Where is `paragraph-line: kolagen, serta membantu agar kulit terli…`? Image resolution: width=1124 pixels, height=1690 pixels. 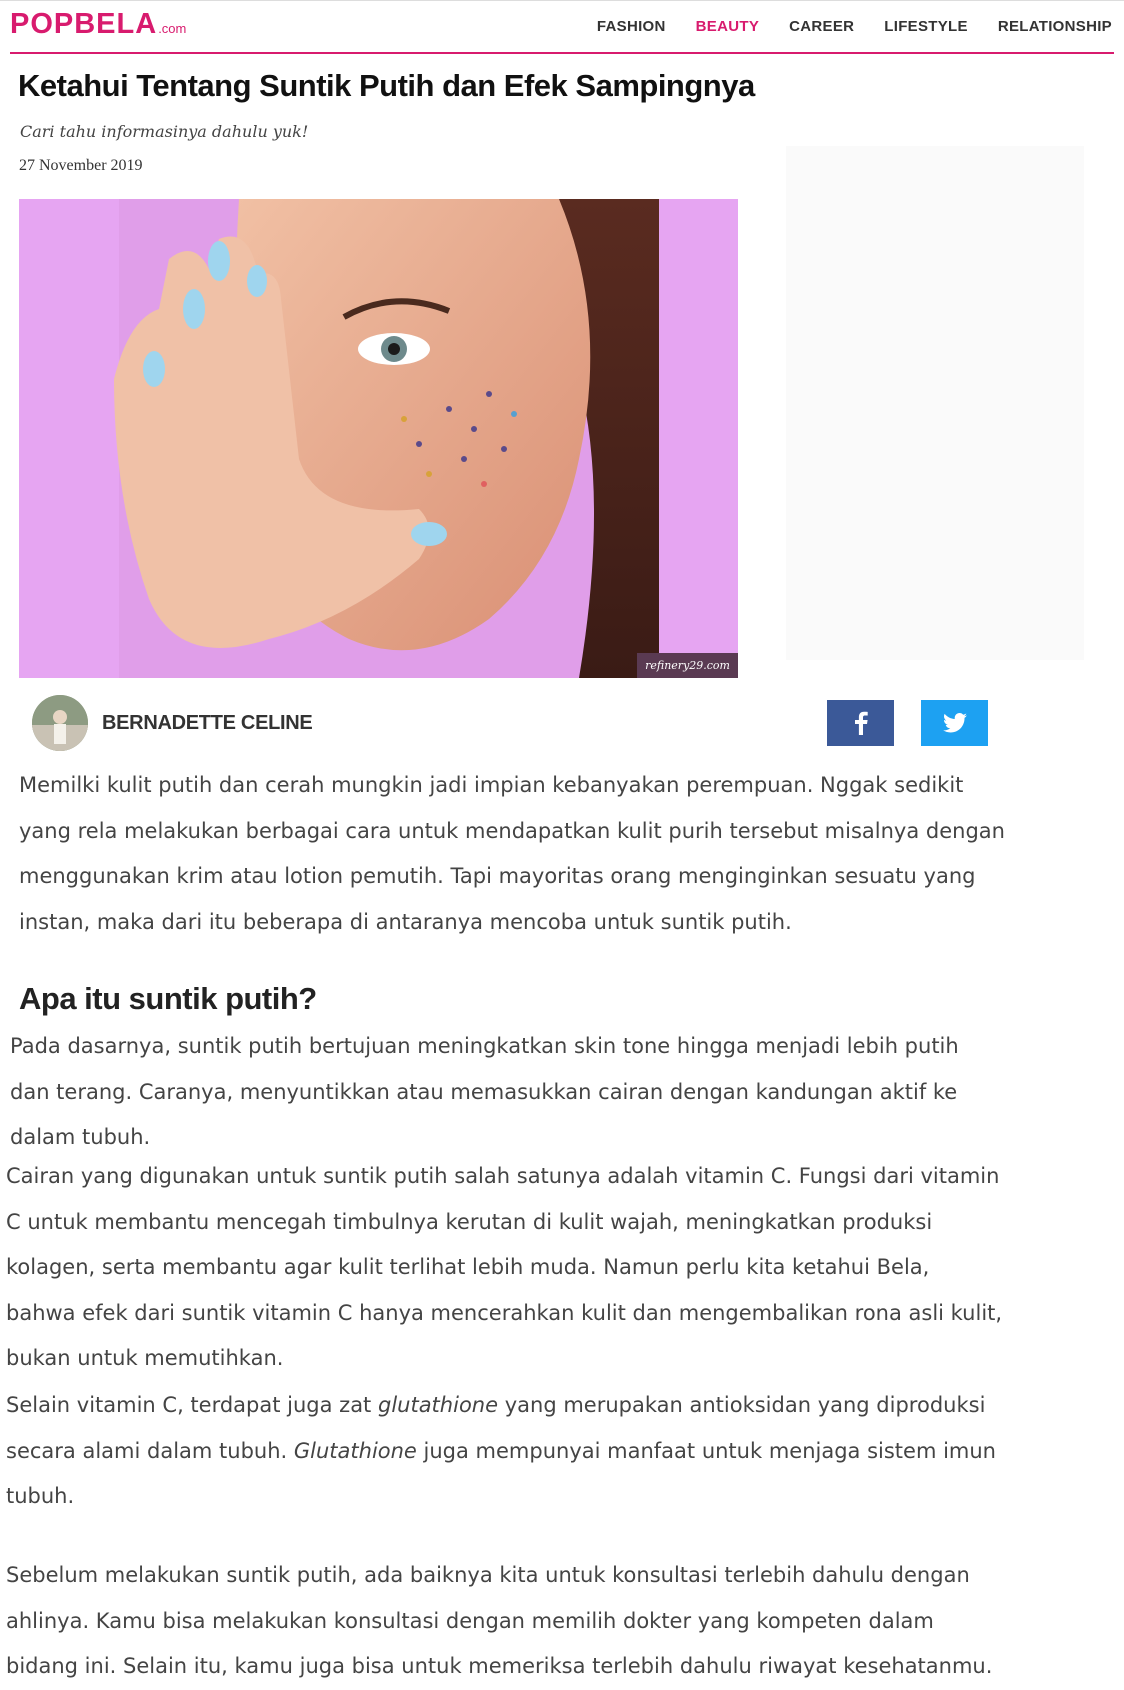 paragraph-line: kolagen, serta membantu agar kulit terli… is located at coordinates (468, 1267).